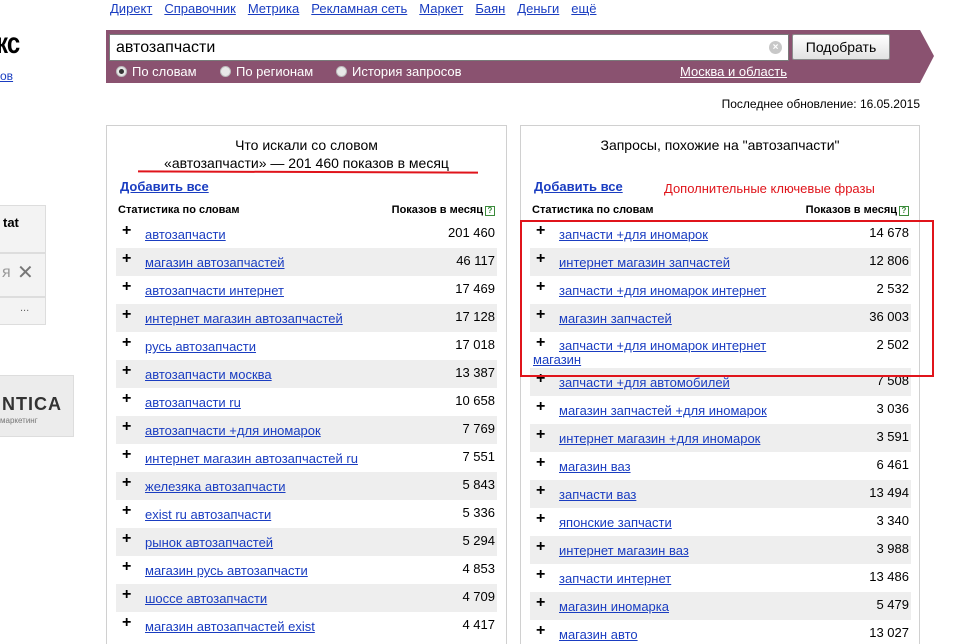 The width and height of the screenshot is (961, 644). What do you see at coordinates (164, 71) in the screenshot?
I see `radio-label: По словам` at bounding box center [164, 71].